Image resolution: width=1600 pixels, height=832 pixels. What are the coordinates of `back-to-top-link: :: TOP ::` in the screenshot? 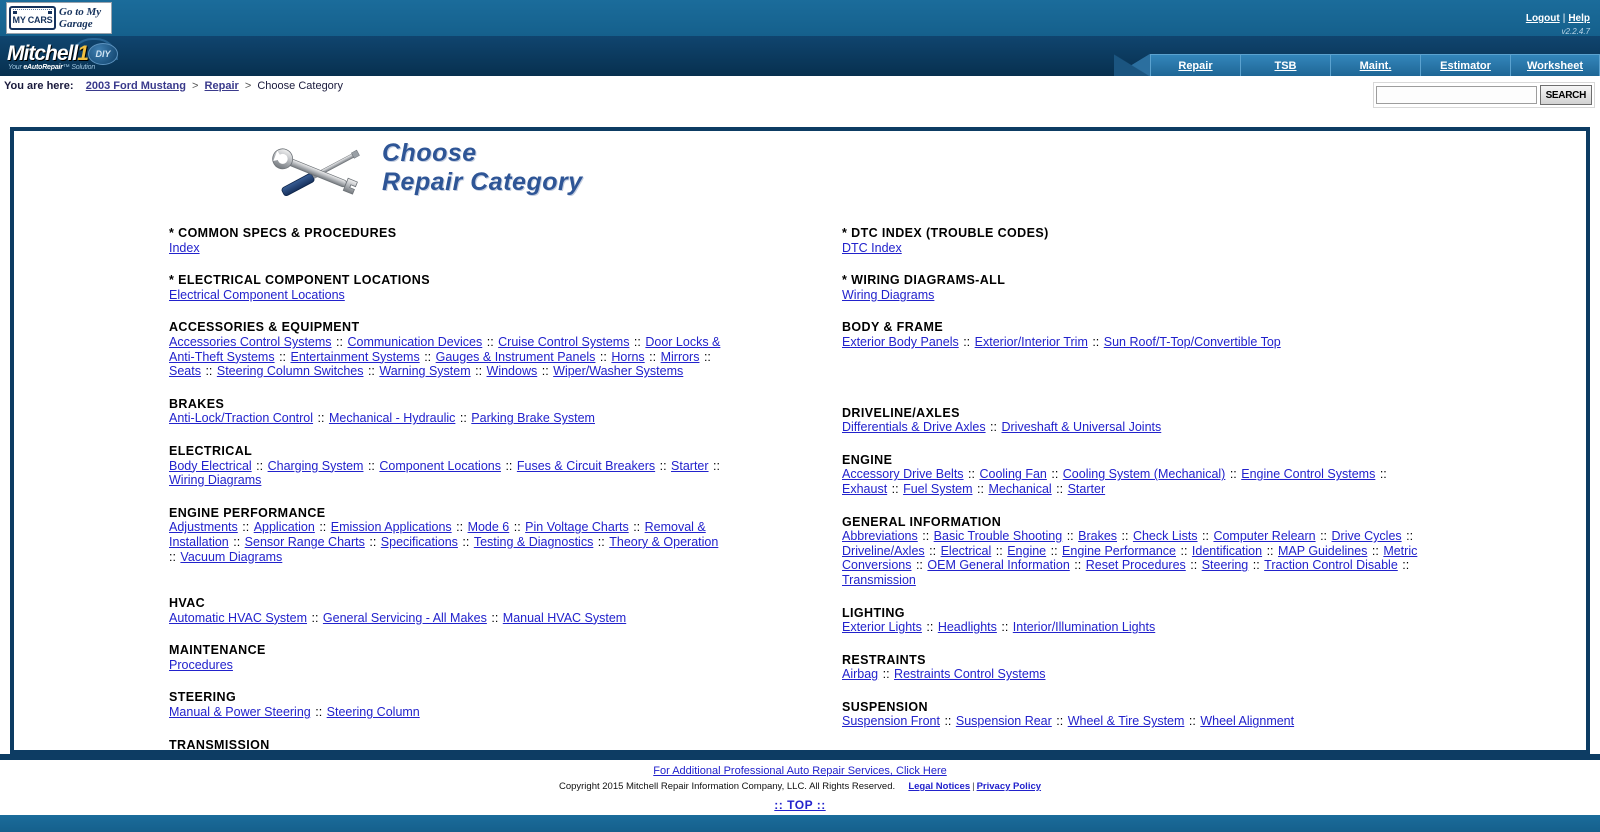 It's located at (799, 805).